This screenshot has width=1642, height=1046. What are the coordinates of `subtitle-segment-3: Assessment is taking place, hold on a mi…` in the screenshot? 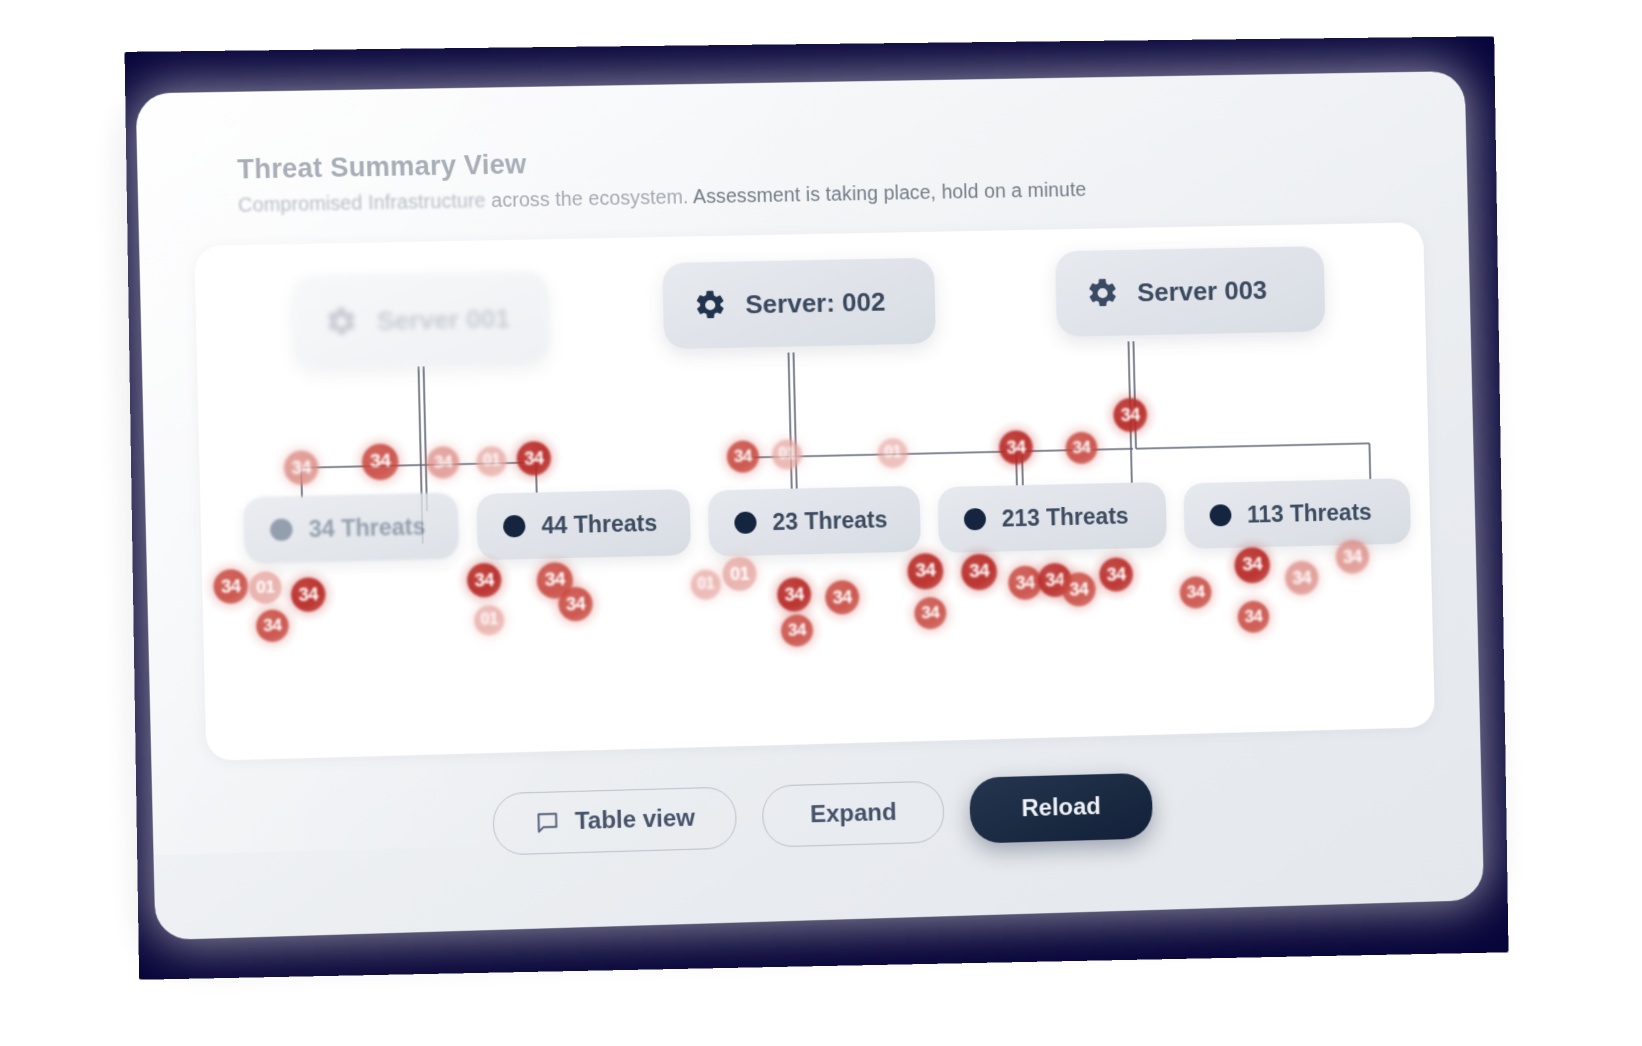 It's located at (889, 193).